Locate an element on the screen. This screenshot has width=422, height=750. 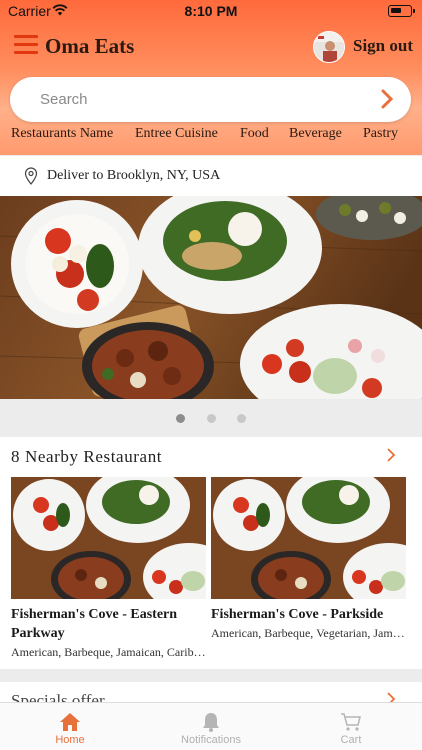
tab-bar: Home Notifications Cart is located at coordinates (211, 726).